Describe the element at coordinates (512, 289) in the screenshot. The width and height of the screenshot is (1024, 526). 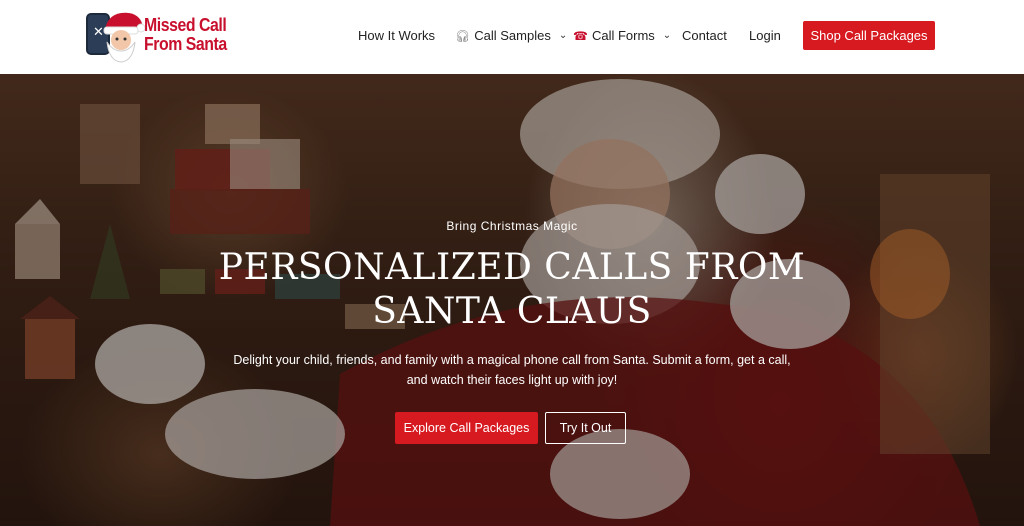
I see `hero-title: PERSONALIZED CALLS FROM SANTA CLAUS` at that location.